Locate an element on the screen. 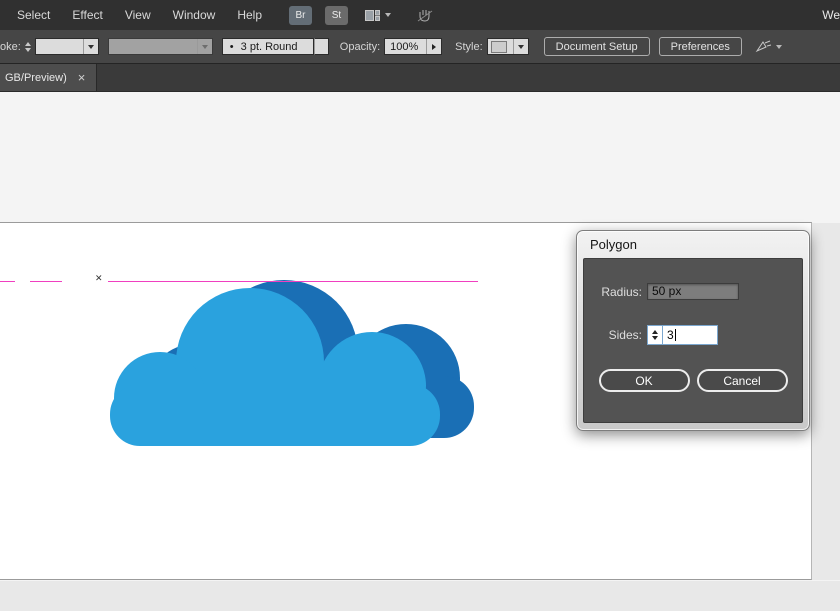 This screenshot has width=840, height=611. radius-label: Radius: is located at coordinates (621, 291).